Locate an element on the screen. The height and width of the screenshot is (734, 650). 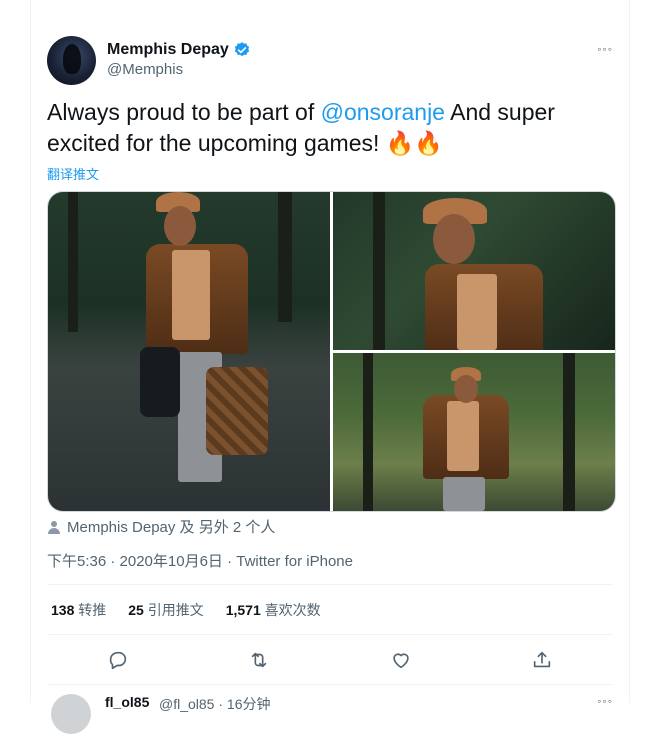
retweet-button is located at coordinates (259, 660).